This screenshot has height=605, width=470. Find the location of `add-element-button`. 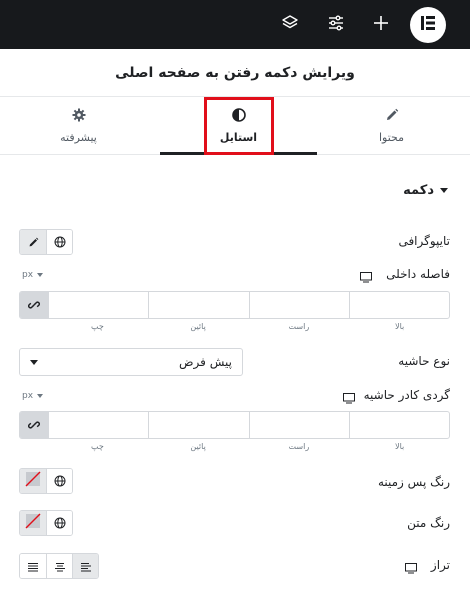

add-element-button is located at coordinates (381, 25).